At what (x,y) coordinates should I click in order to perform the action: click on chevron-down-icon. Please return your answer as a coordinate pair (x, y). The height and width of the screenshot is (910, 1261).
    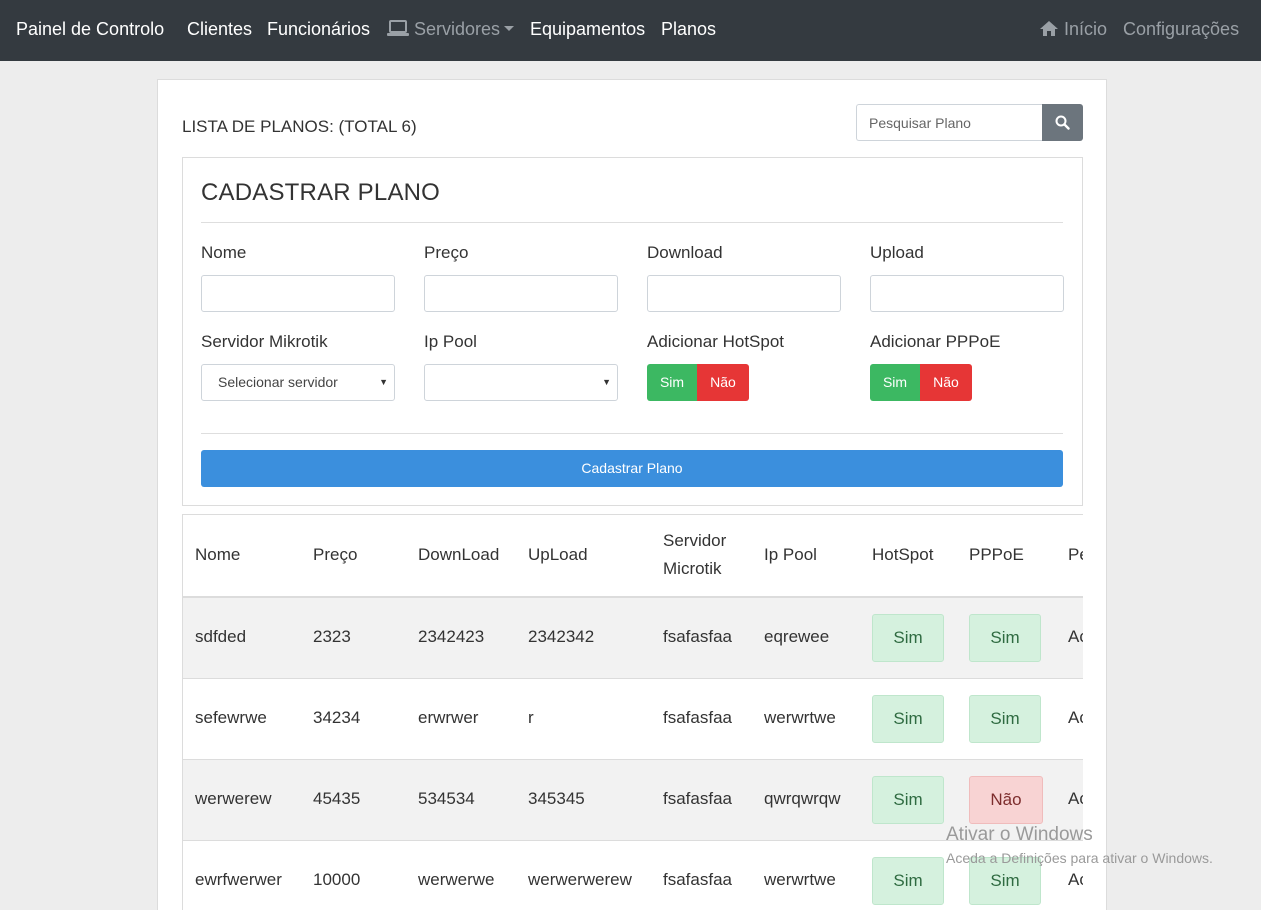
    Looking at the image, I should click on (509, 28).